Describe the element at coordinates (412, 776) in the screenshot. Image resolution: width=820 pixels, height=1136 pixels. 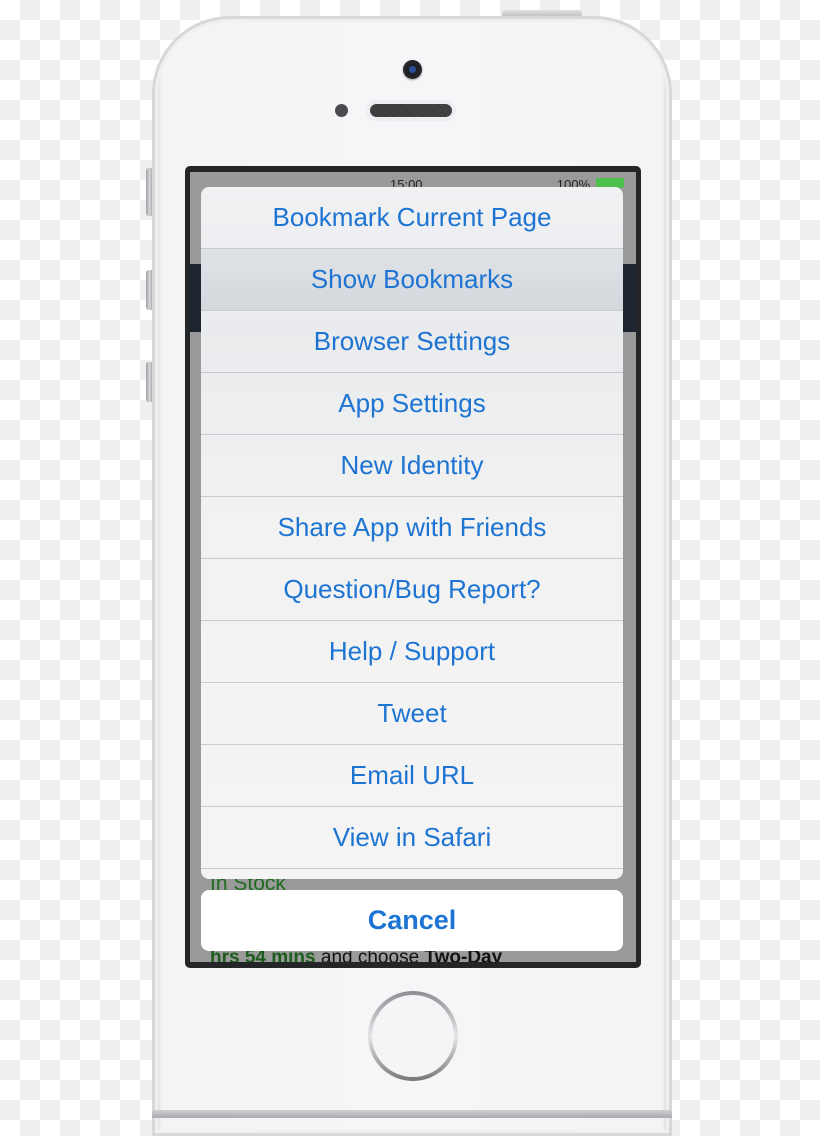
I see `menu-item-email-url: Email URL` at that location.